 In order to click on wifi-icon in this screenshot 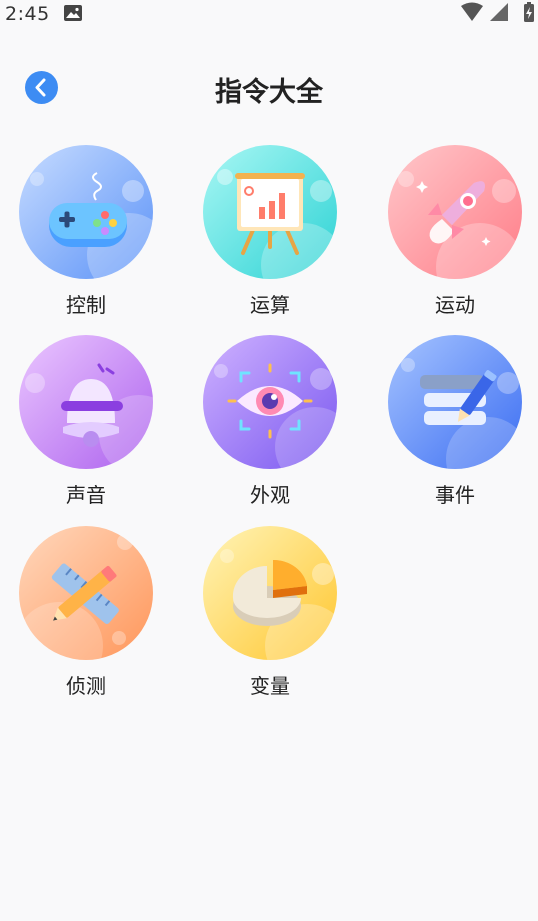, I will do `click(472, 11)`.